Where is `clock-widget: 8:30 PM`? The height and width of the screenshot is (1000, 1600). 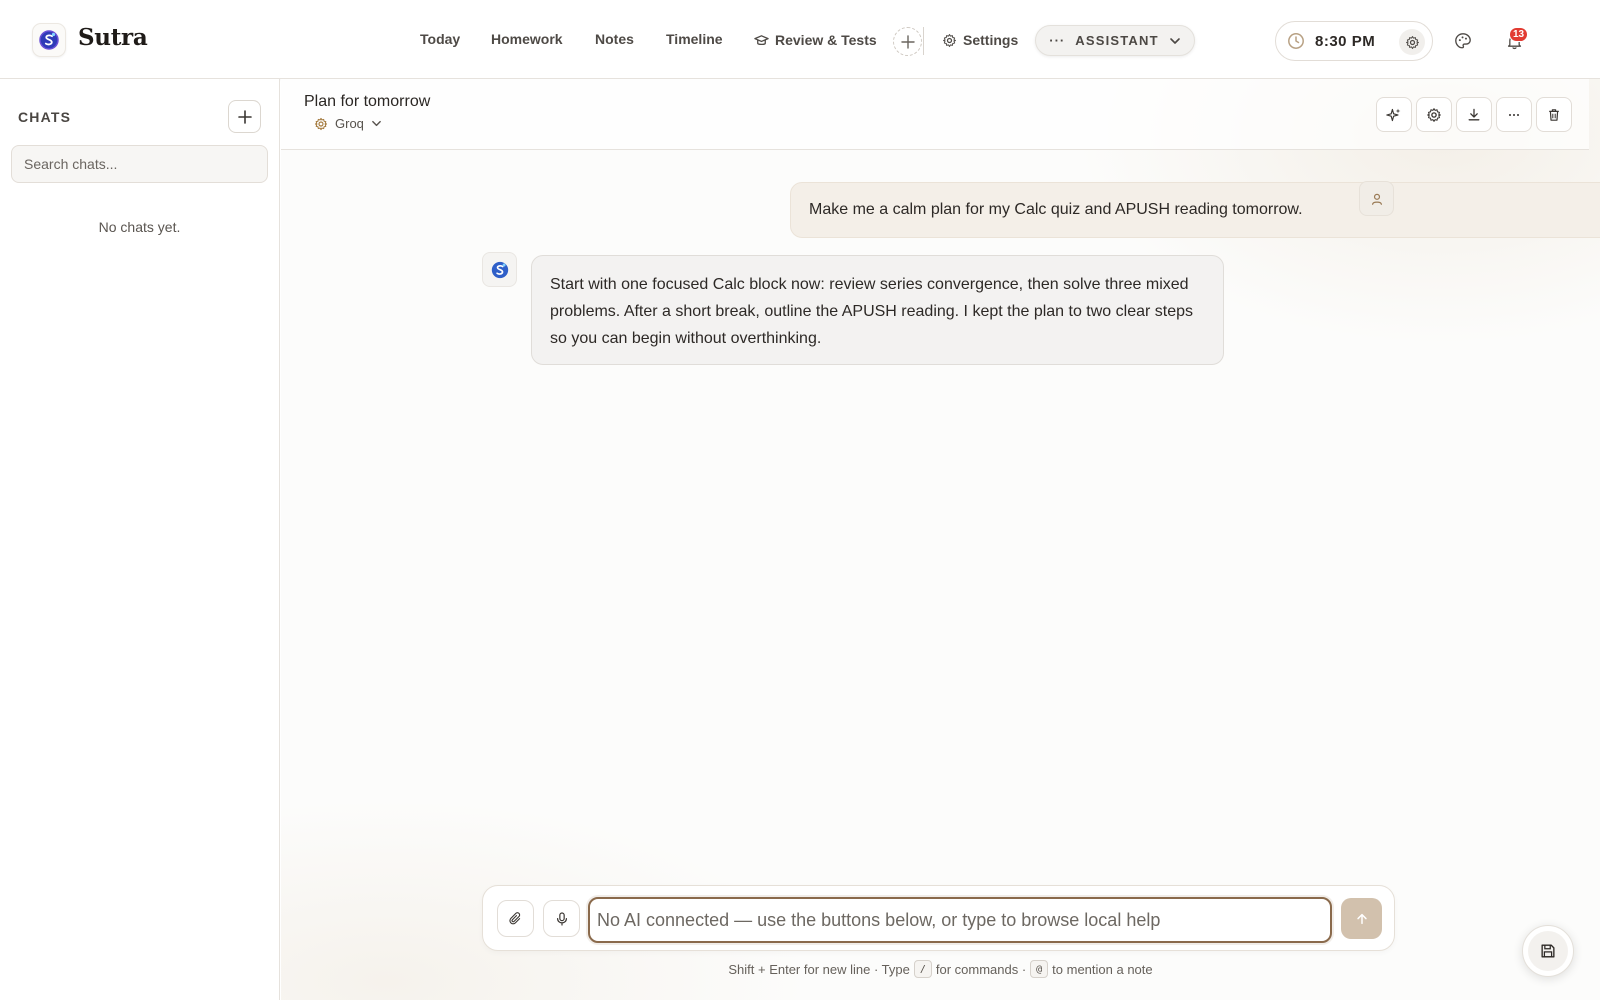 clock-widget: 8:30 PM is located at coordinates (1354, 41).